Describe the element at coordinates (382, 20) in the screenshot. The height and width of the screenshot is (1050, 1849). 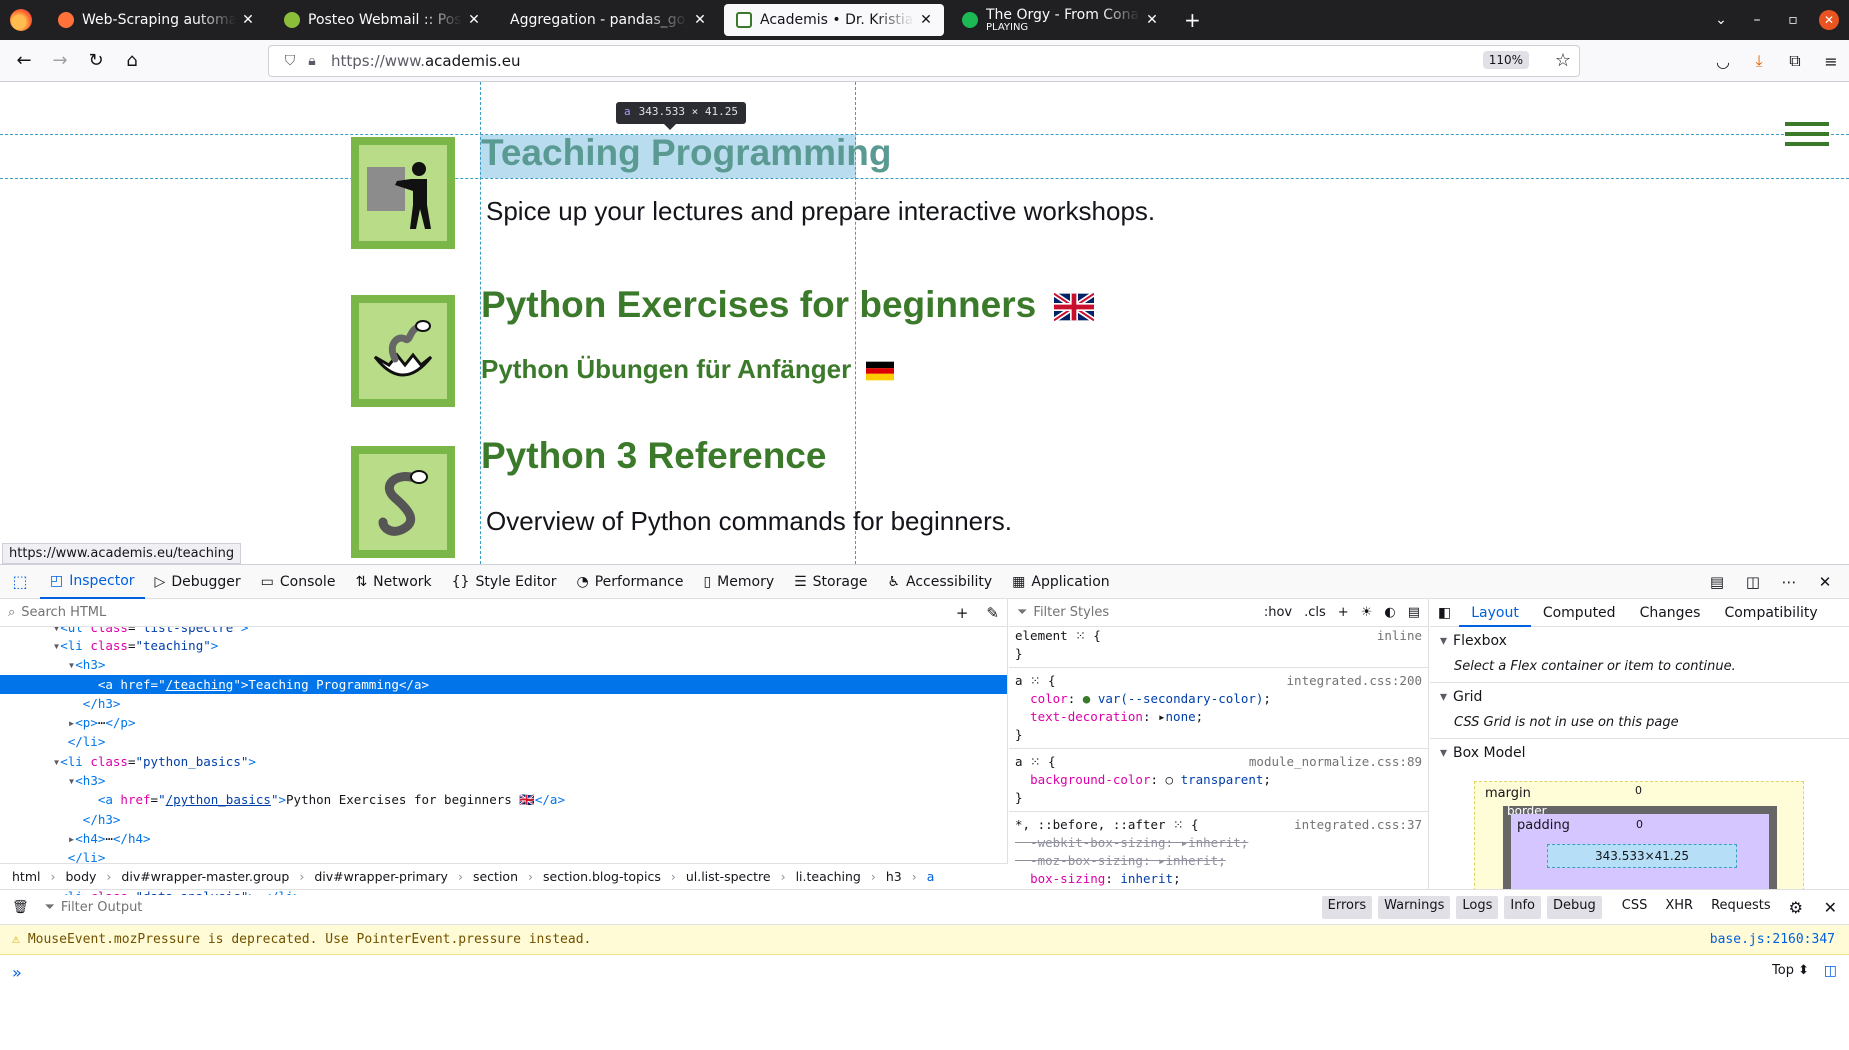
I see `browser-tab: Posteo Webmail :: Postei ✕` at that location.